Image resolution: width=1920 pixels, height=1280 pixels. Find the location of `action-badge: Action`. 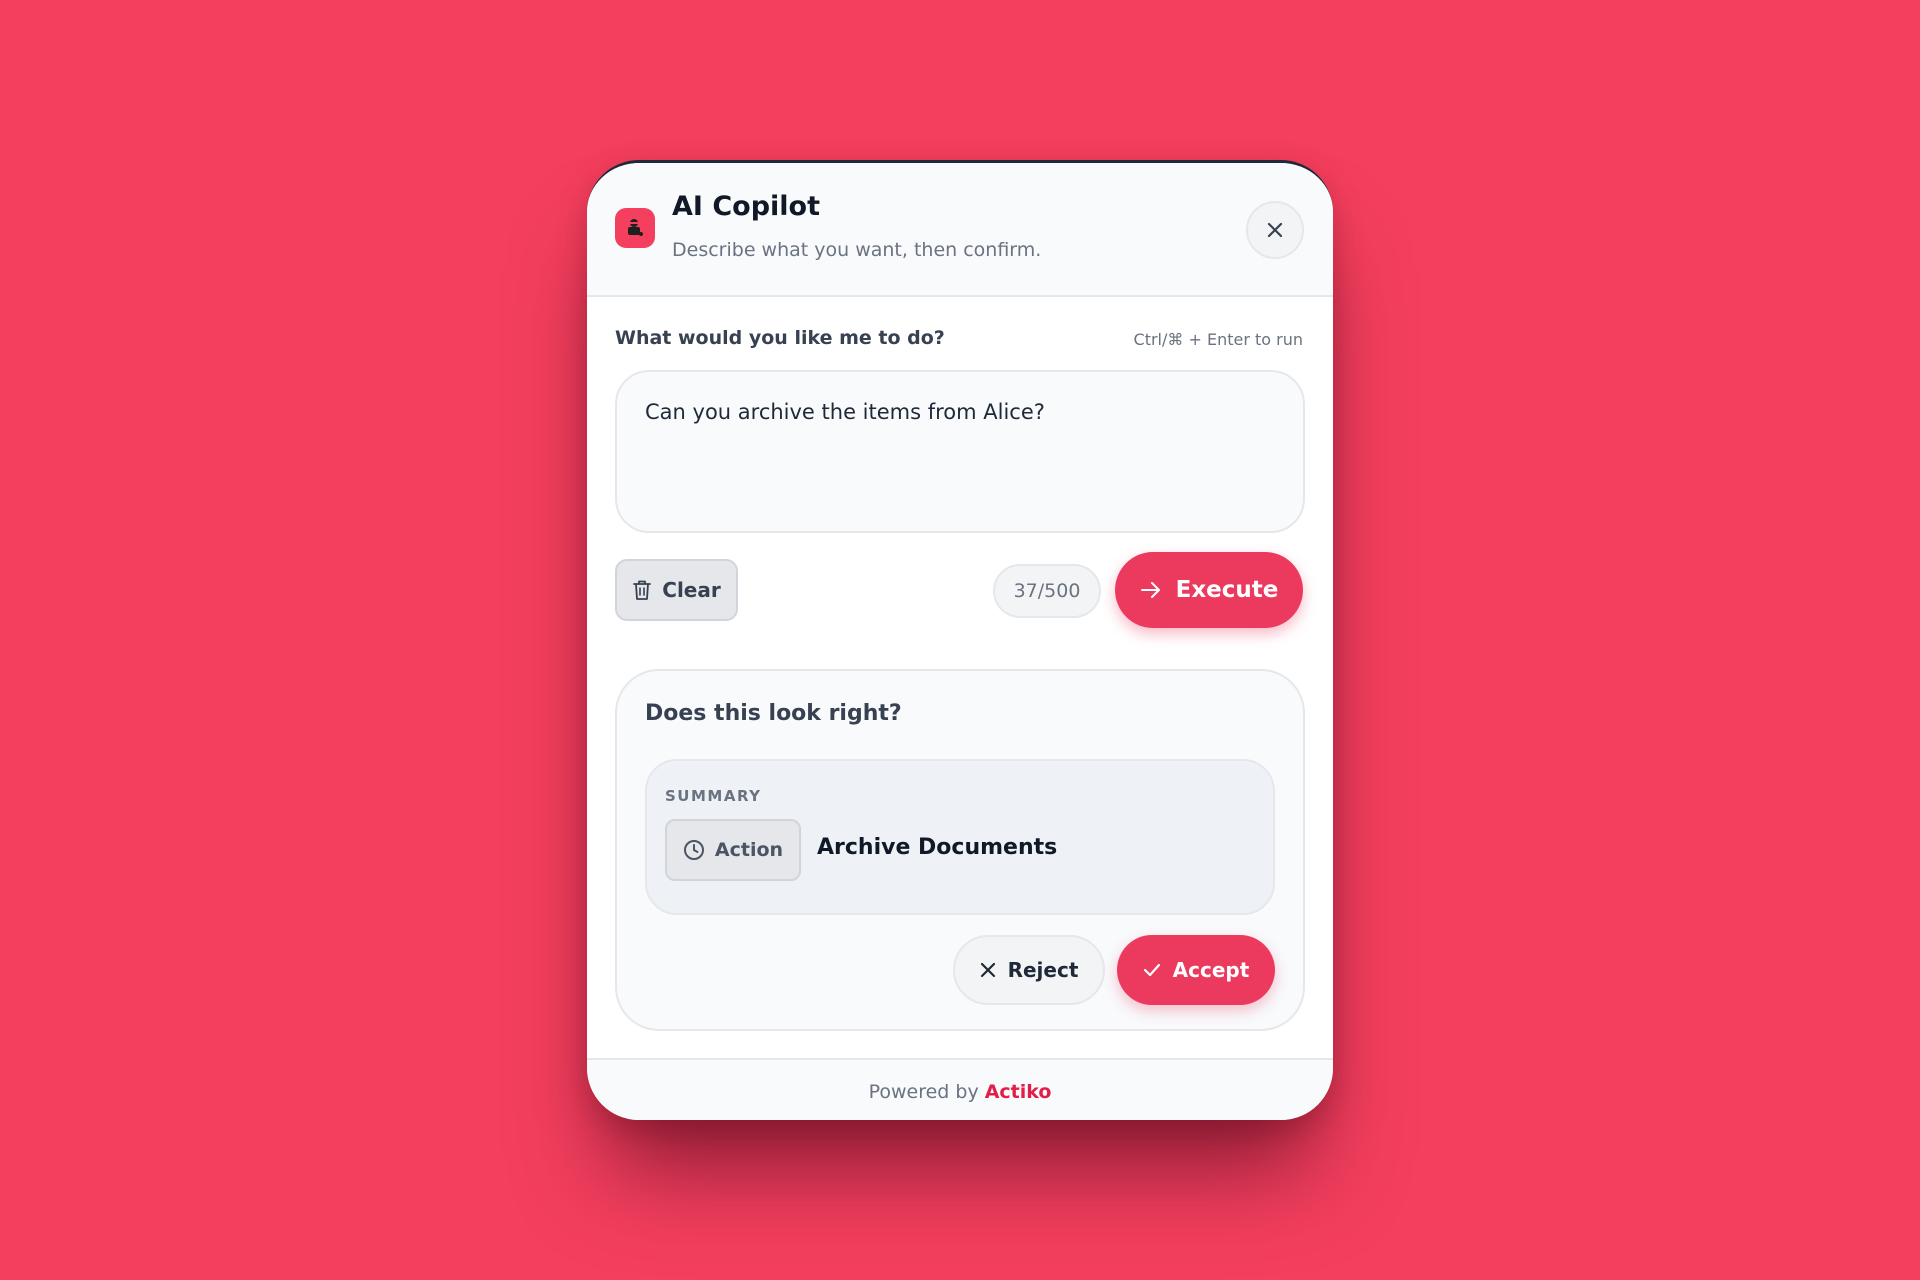

action-badge: Action is located at coordinates (733, 850).